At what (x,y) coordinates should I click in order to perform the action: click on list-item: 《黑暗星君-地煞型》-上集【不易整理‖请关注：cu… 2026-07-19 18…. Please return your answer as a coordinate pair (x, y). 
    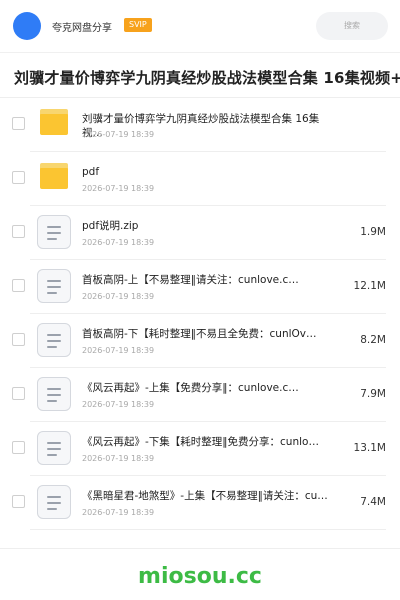
    Looking at the image, I should click on (200, 503).